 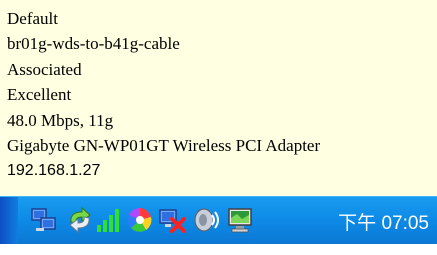 I want to click on network-error-icon, so click(x=172, y=220).